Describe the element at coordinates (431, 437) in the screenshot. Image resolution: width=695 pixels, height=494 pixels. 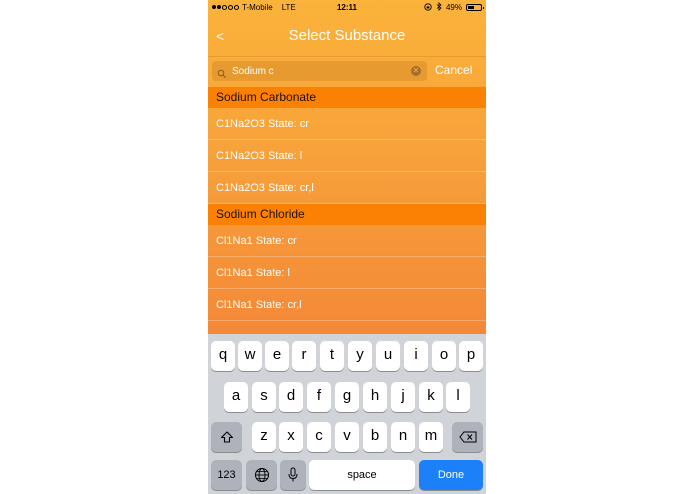
I see `key-m: m` at that location.